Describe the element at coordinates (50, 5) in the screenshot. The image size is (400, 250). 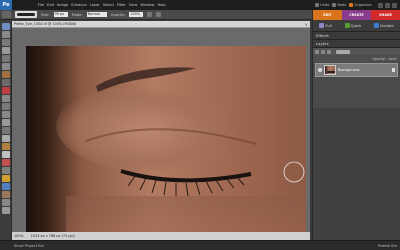
I see `menu-edit: Edit` at that location.